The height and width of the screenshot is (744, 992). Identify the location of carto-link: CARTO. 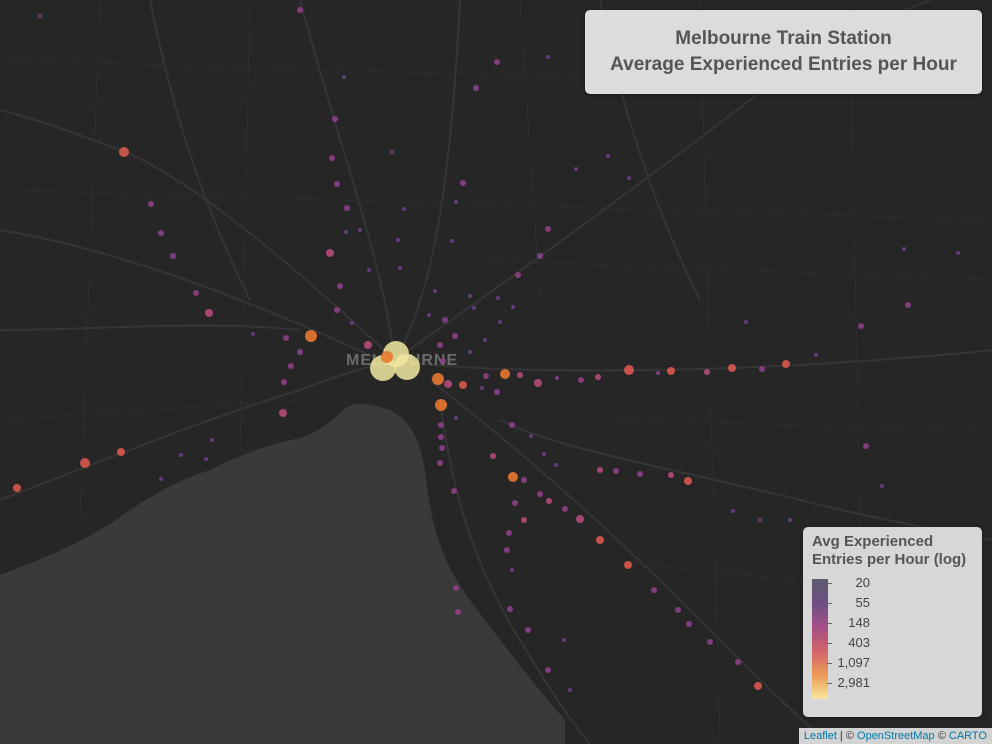
(968, 736).